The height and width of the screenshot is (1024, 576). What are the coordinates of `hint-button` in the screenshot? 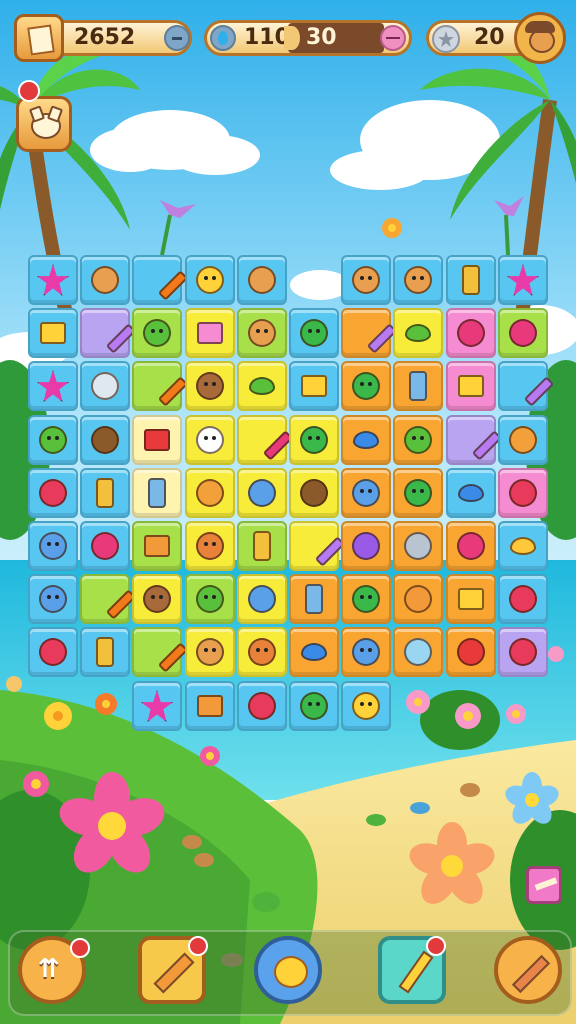 It's located at (288, 970).